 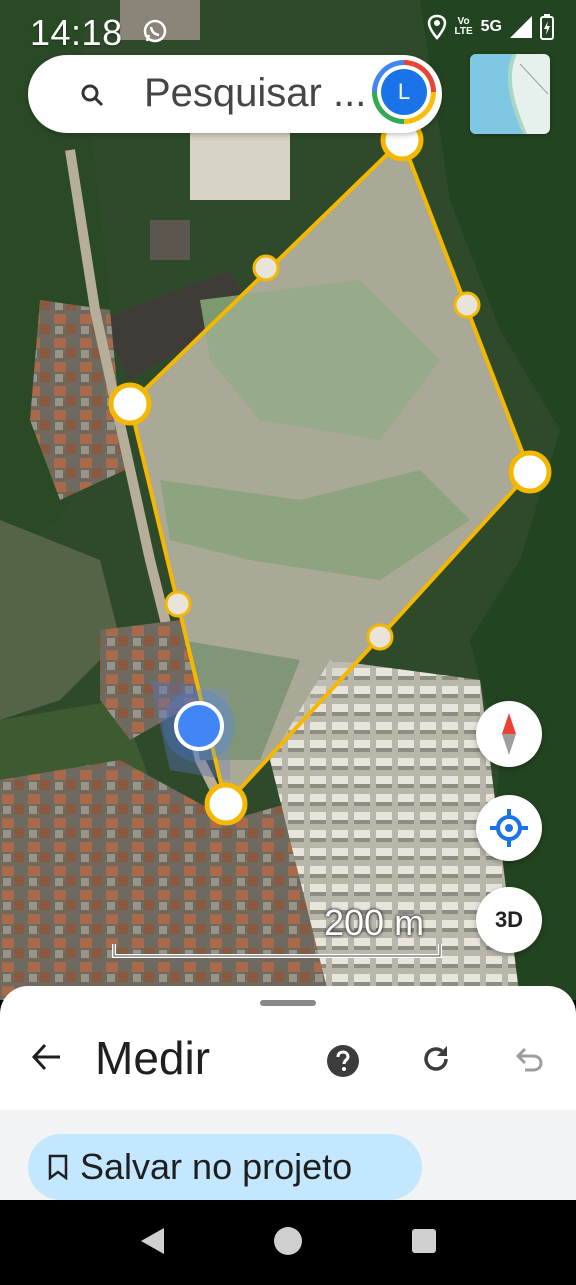 I want to click on 3d-button: 3D, so click(x=509, y=920).